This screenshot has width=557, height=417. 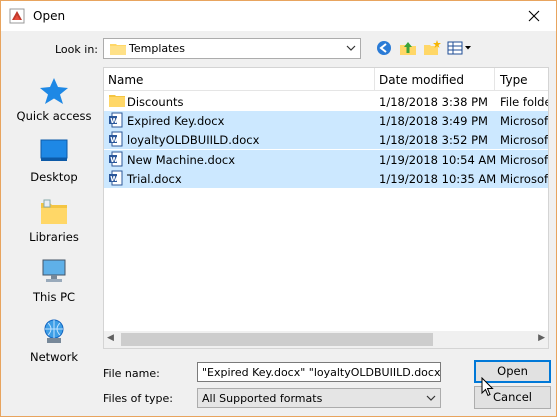 What do you see at coordinates (408, 49) in the screenshot?
I see `up-folder-icon` at bounding box center [408, 49].